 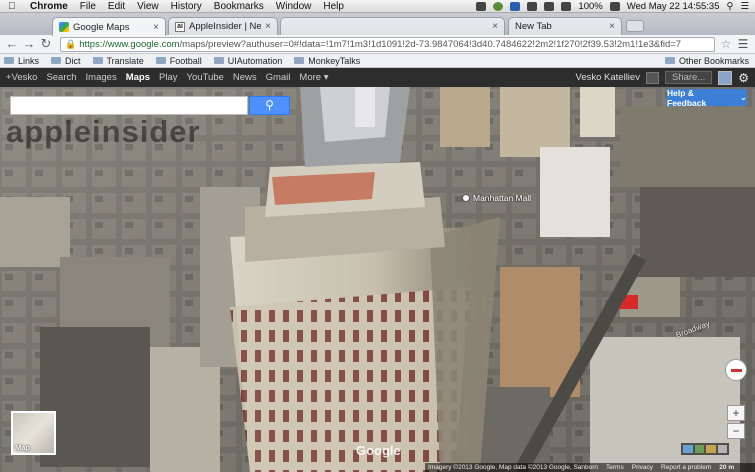 I want to click on appleinsider-icon: ai, so click(x=180, y=26).